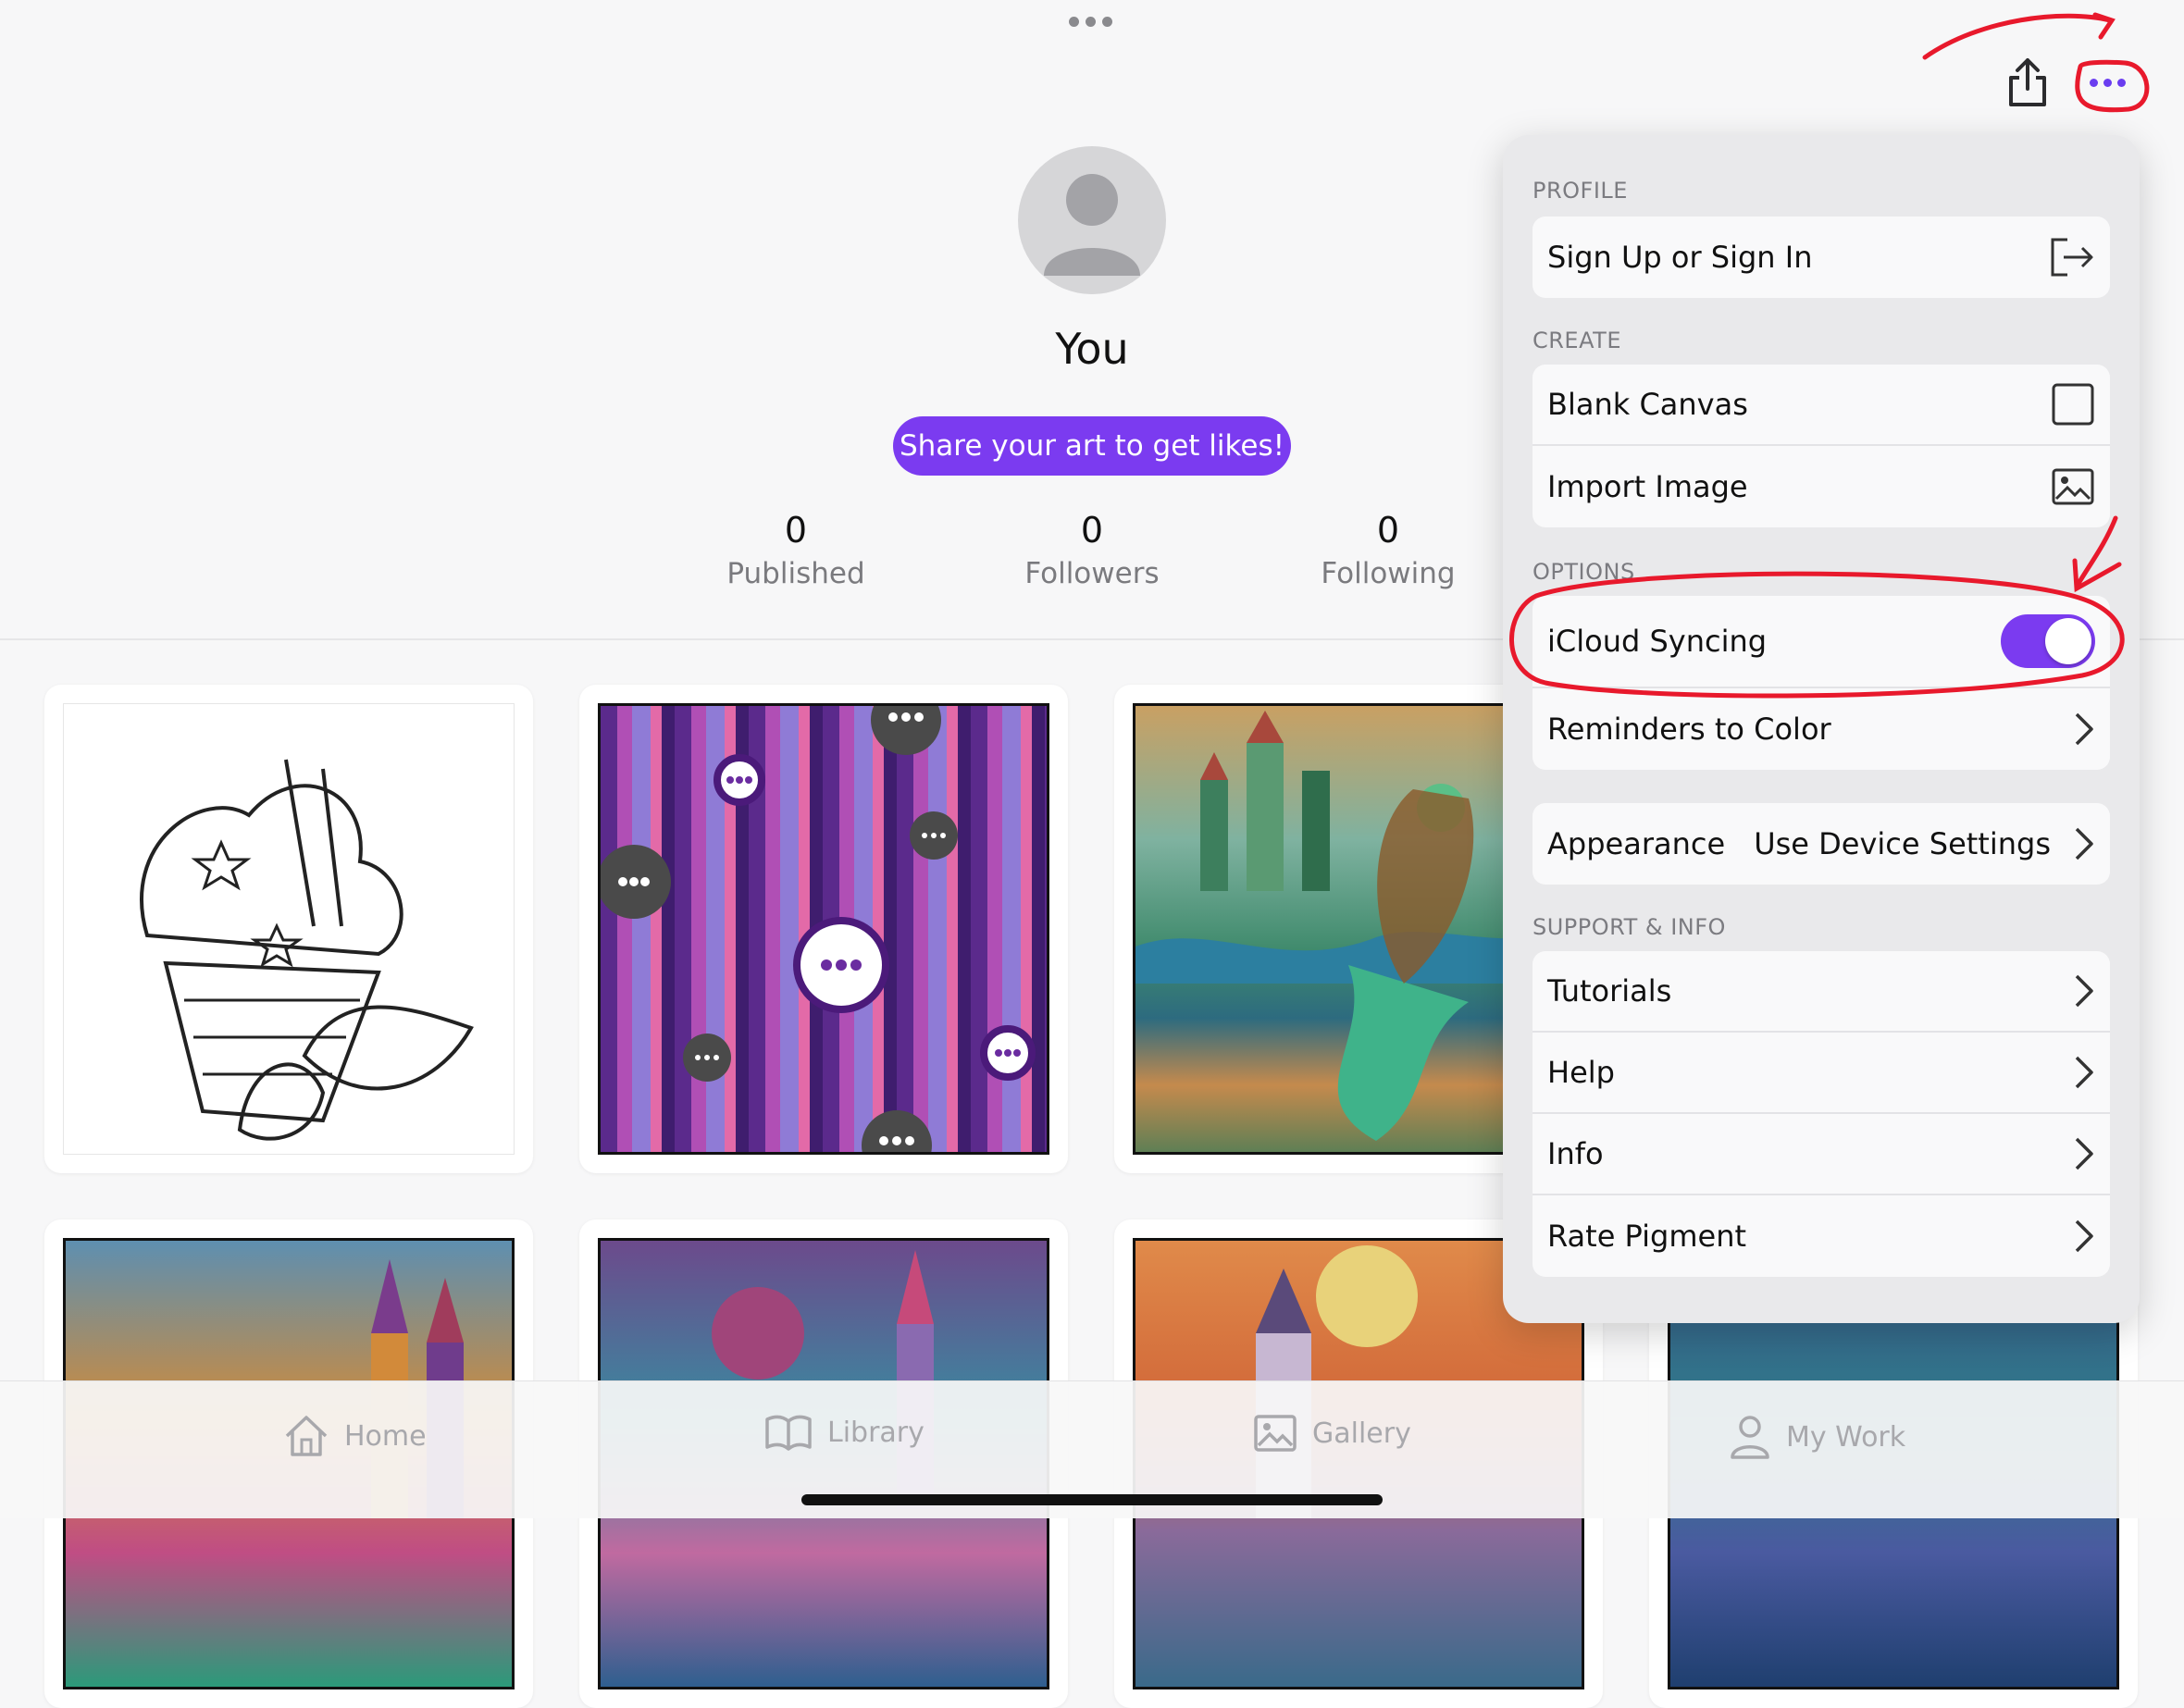  I want to click on annotation-circle-more, so click(2112, 86).